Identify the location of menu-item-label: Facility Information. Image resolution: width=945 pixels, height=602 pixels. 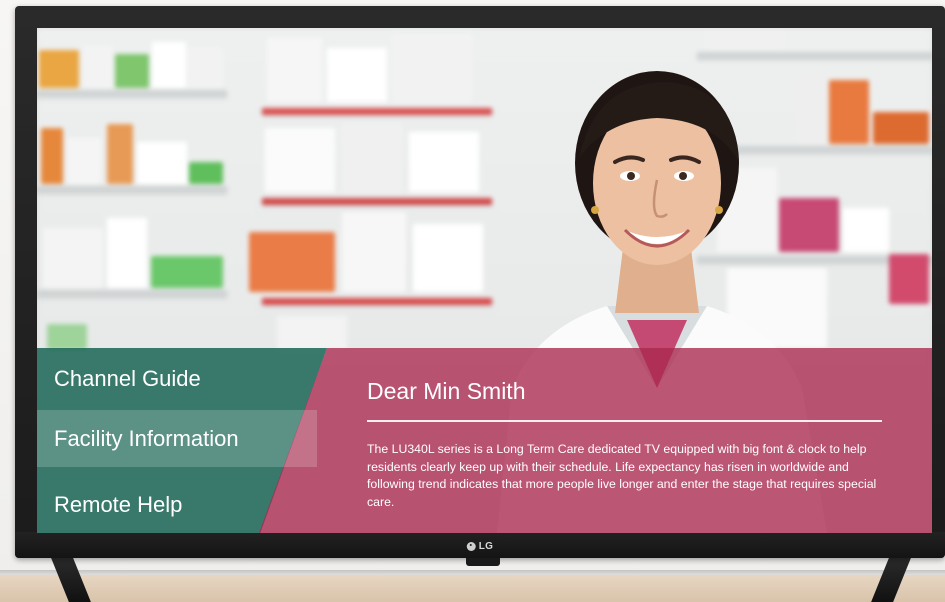
(146, 438).